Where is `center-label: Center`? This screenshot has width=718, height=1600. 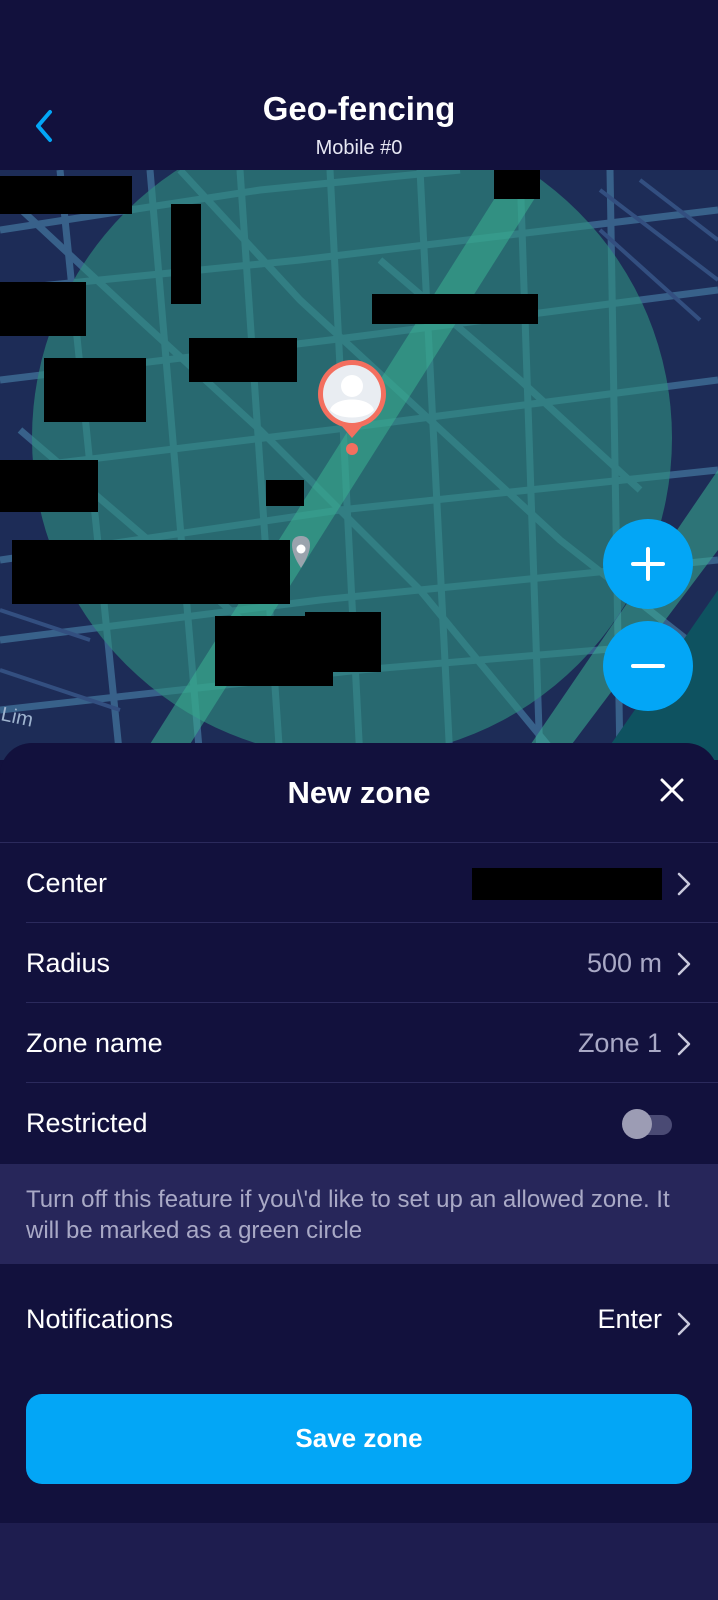
center-label: Center is located at coordinates (67, 883).